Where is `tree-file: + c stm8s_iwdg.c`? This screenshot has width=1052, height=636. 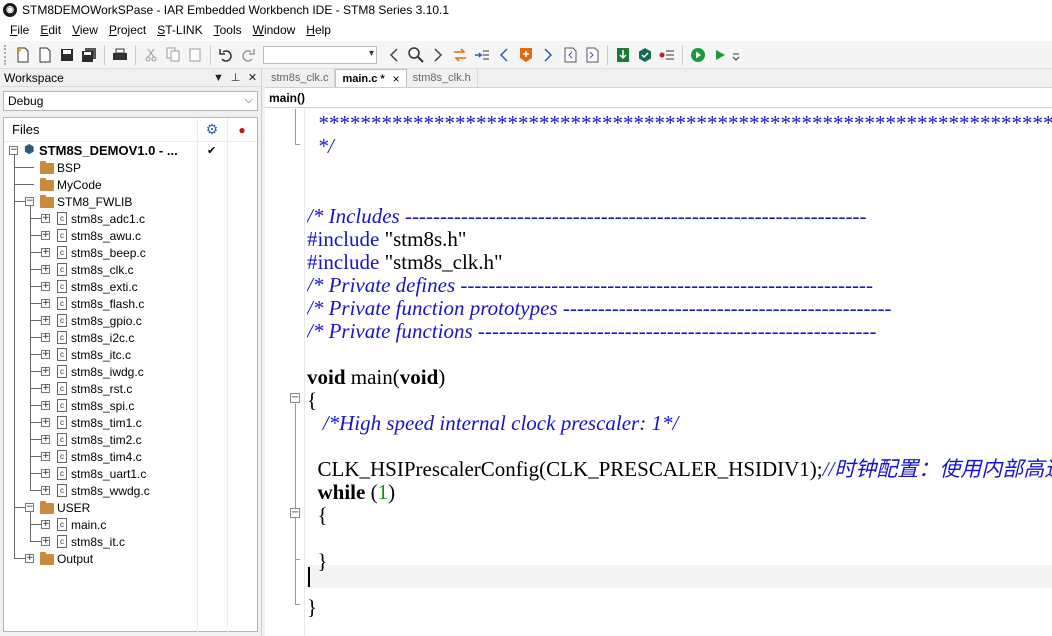
tree-file: + c stm8s_iwdg.c is located at coordinates (100, 371).